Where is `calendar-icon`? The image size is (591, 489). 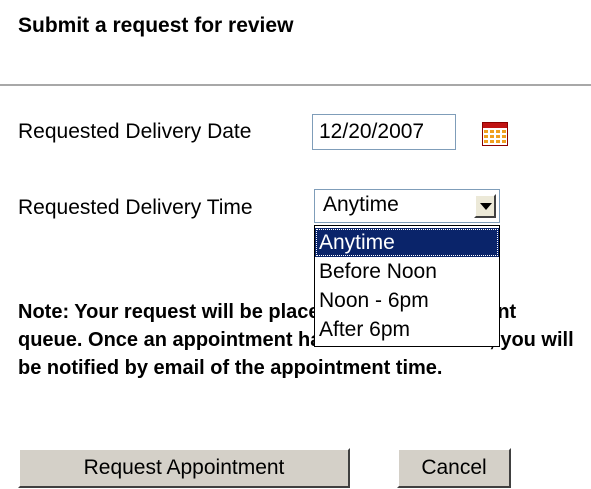
calendar-icon is located at coordinates (495, 134).